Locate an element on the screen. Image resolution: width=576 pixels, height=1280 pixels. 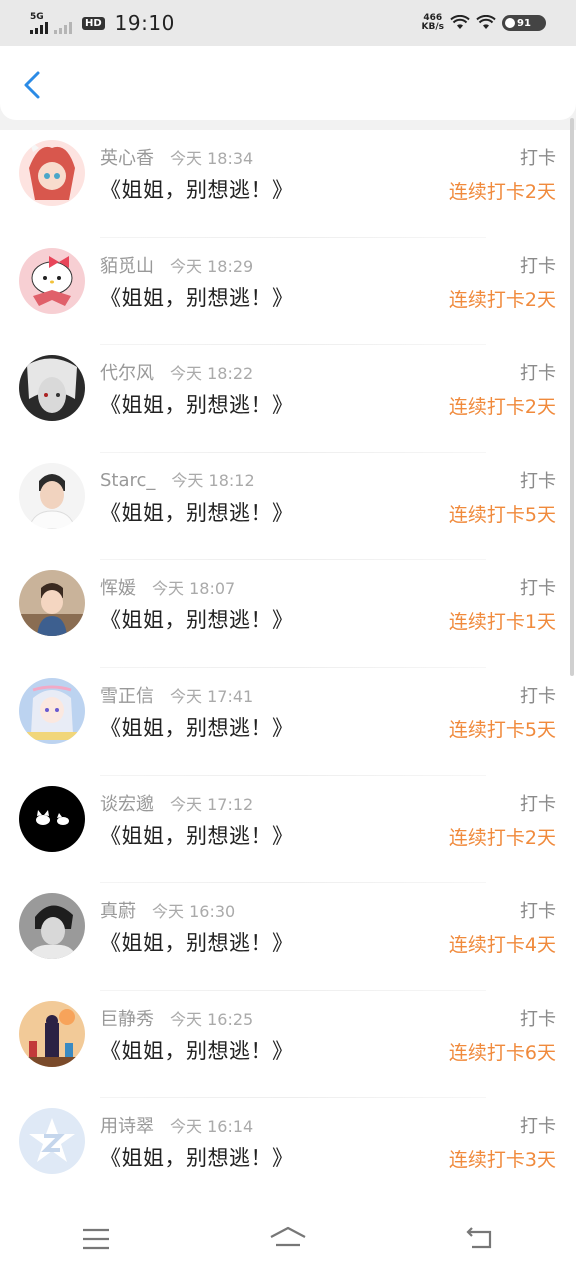
user-name: 用诗翠 is located at coordinates (127, 1125).